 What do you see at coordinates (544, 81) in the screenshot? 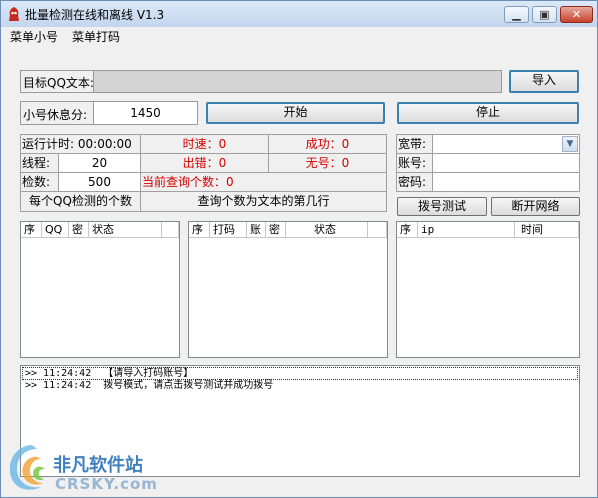
I see `import-button: 导入` at bounding box center [544, 81].